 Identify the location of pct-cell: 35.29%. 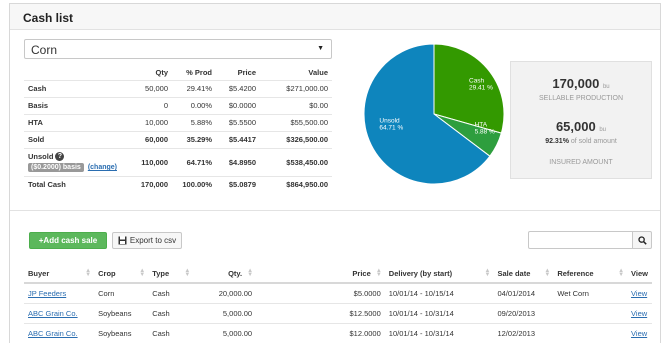
(194, 139).